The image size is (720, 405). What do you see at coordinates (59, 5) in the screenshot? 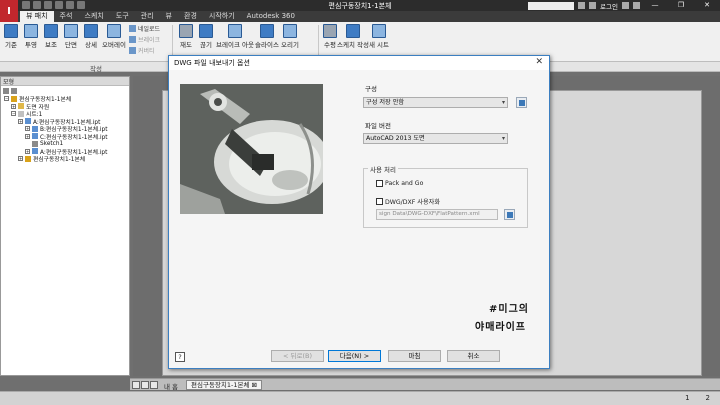
I see `undo-icon` at bounding box center [59, 5].